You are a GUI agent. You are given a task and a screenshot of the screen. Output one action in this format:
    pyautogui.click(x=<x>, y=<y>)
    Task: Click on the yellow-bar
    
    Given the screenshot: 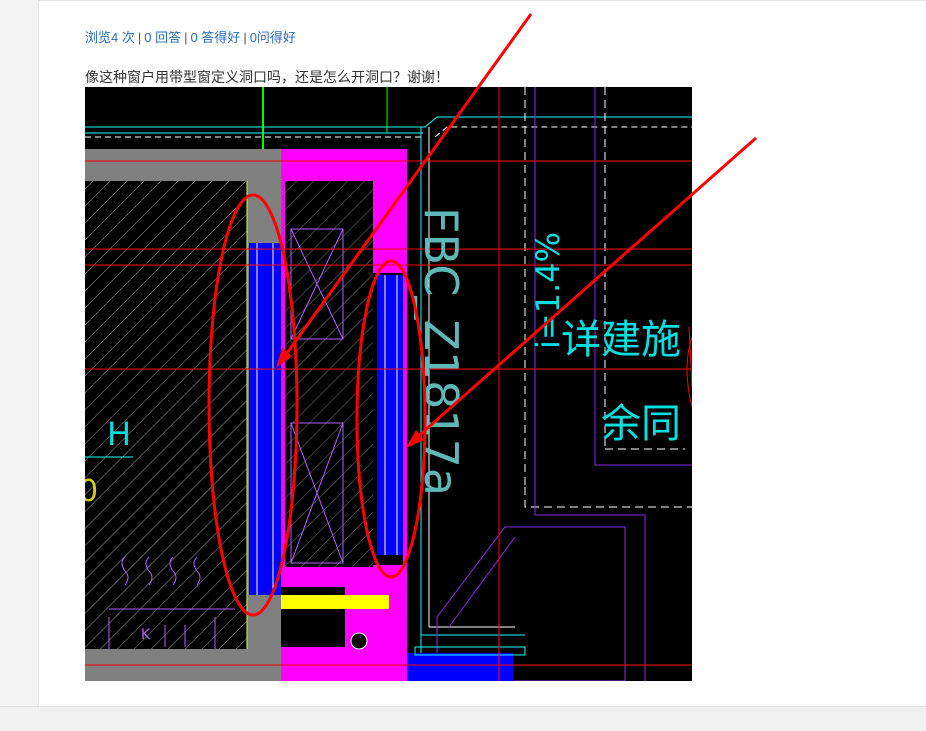 What is the action you would take?
    pyautogui.click(x=335, y=602)
    